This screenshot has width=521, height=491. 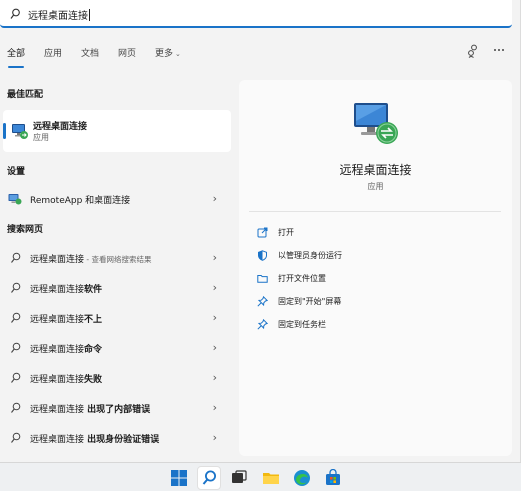 I want to click on more-options-icon, so click(x=499, y=50).